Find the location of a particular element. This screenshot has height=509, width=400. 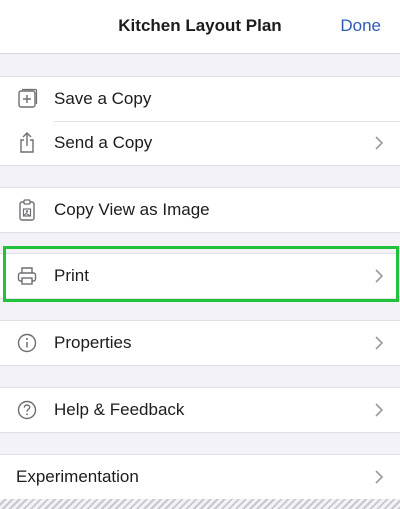

share-icon is located at coordinates (27, 143).